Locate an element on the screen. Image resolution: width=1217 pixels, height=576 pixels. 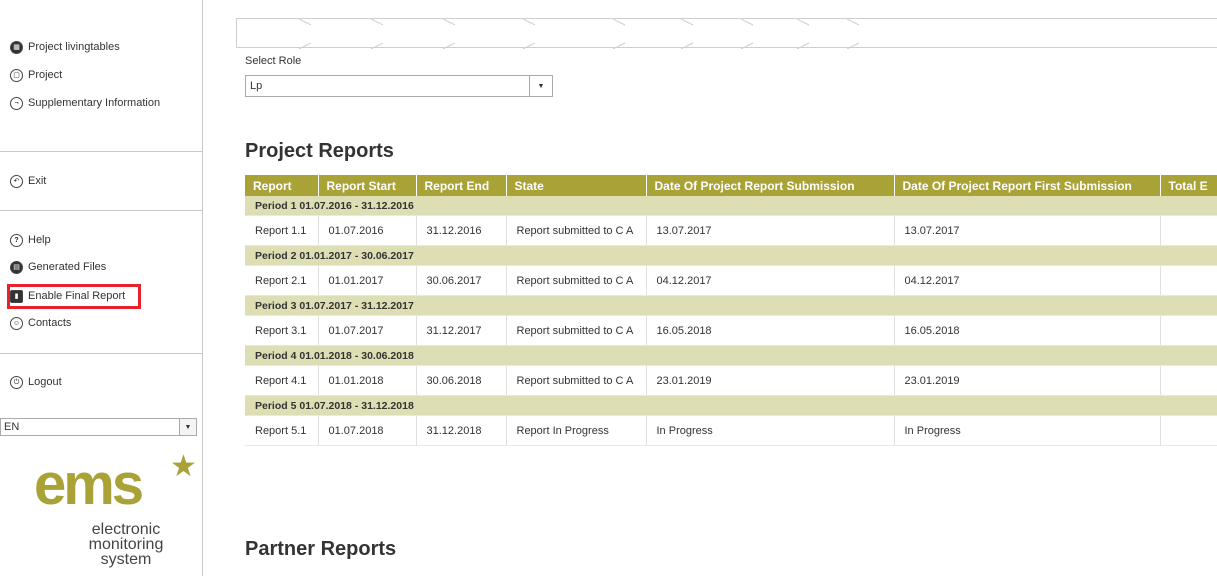
sidebar-item-label: Project is located at coordinates (45, 75).